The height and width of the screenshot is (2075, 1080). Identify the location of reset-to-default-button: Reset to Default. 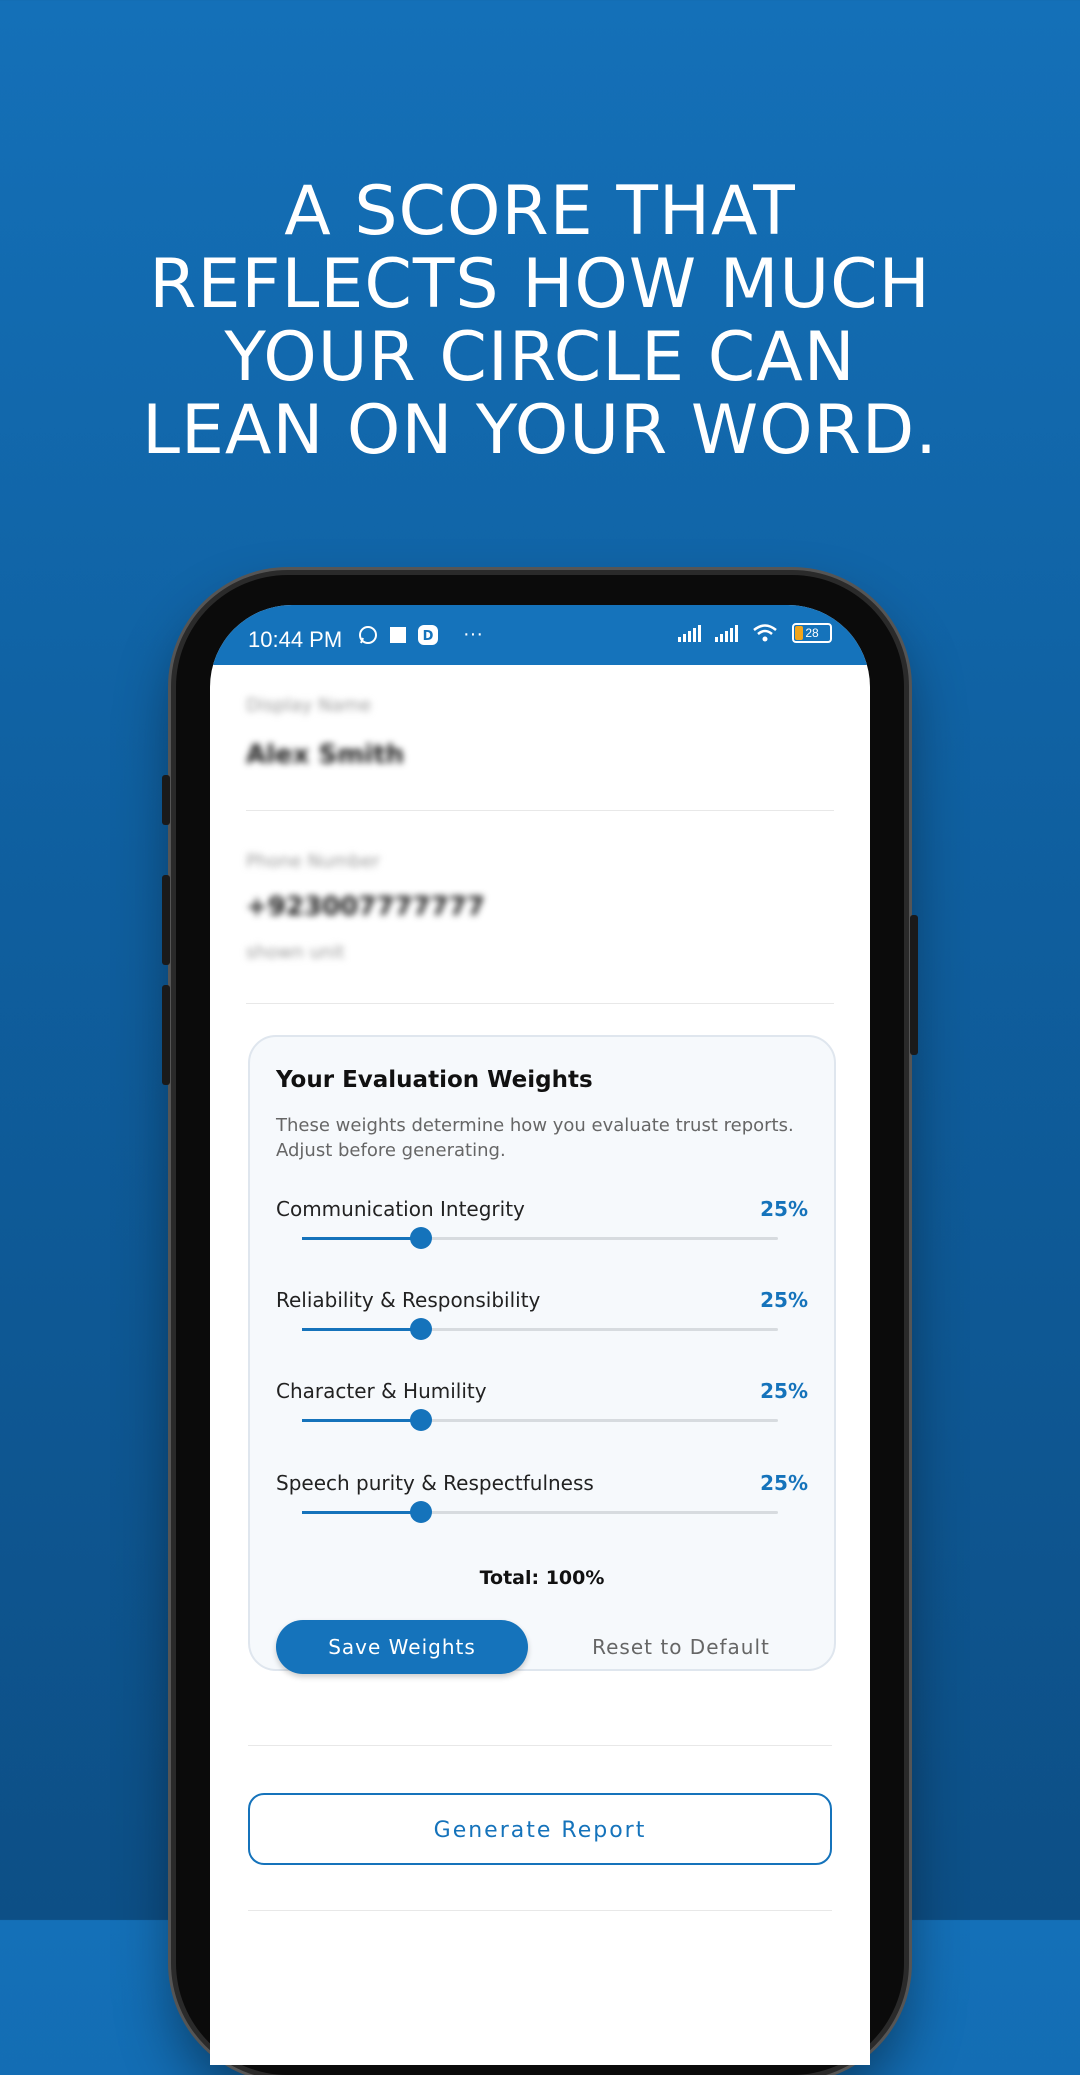
(681, 1647).